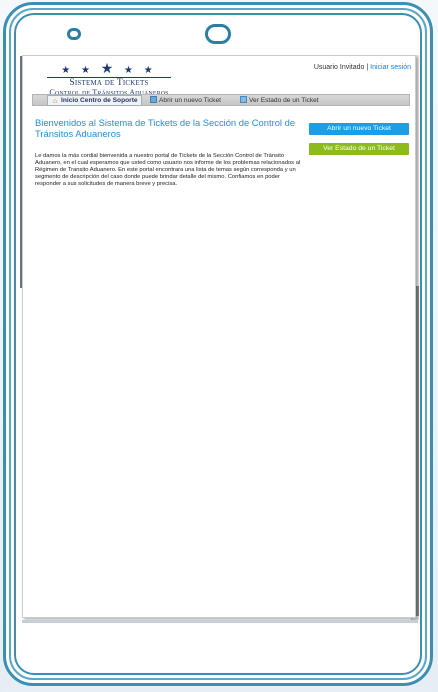 The height and width of the screenshot is (692, 438). What do you see at coordinates (190, 100) in the screenshot?
I see `nav-item-label: Abrir un nuevo Ticket` at bounding box center [190, 100].